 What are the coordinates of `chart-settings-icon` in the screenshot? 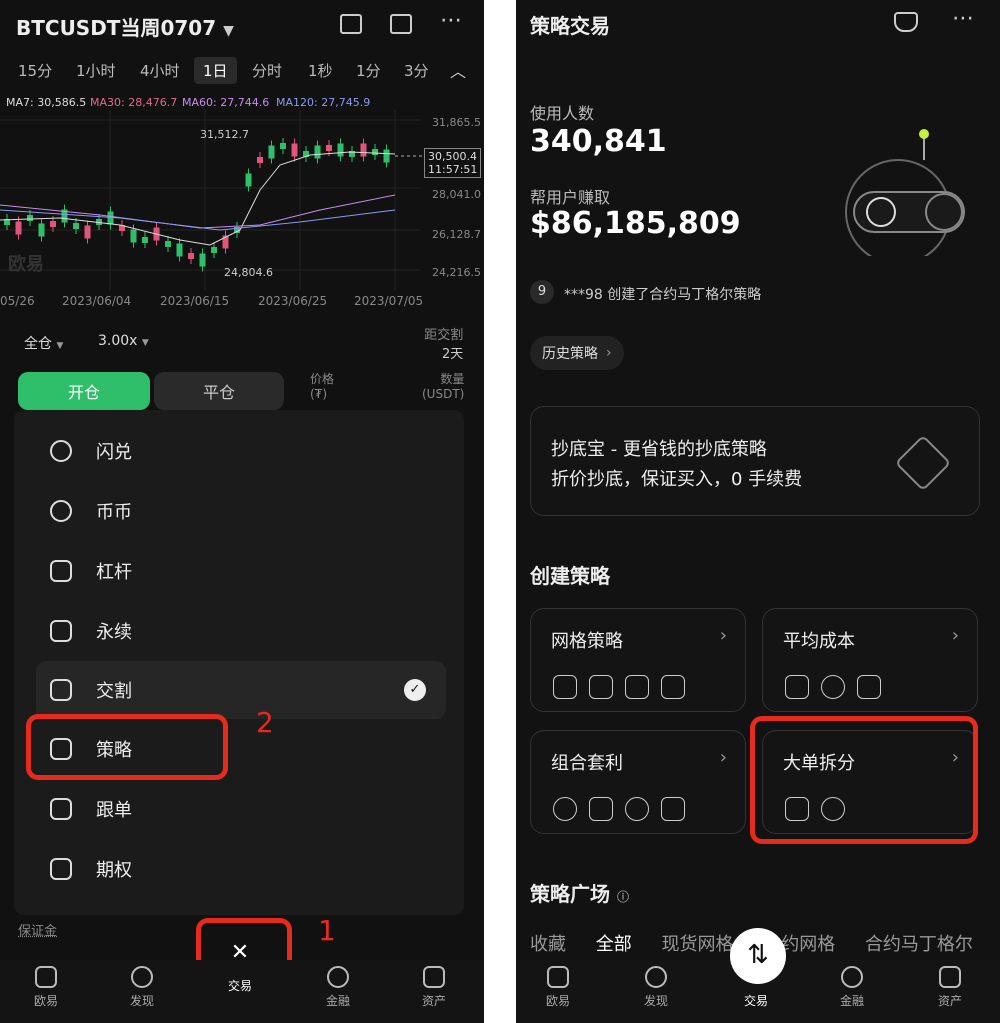 It's located at (401, 24).